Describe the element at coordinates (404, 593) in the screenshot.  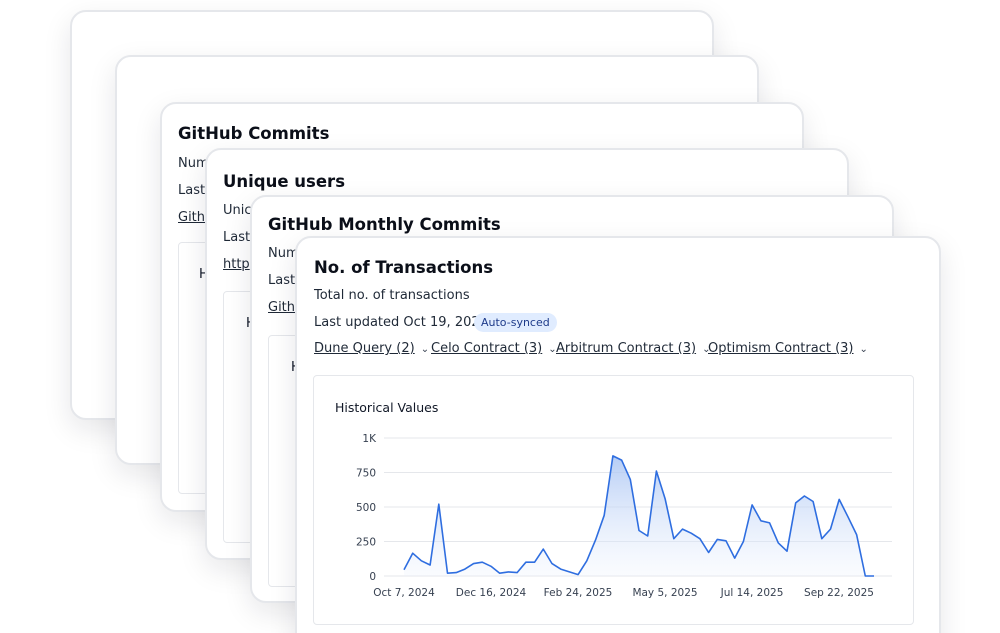
I see `x-tick-label: Oct 7, 2024` at that location.